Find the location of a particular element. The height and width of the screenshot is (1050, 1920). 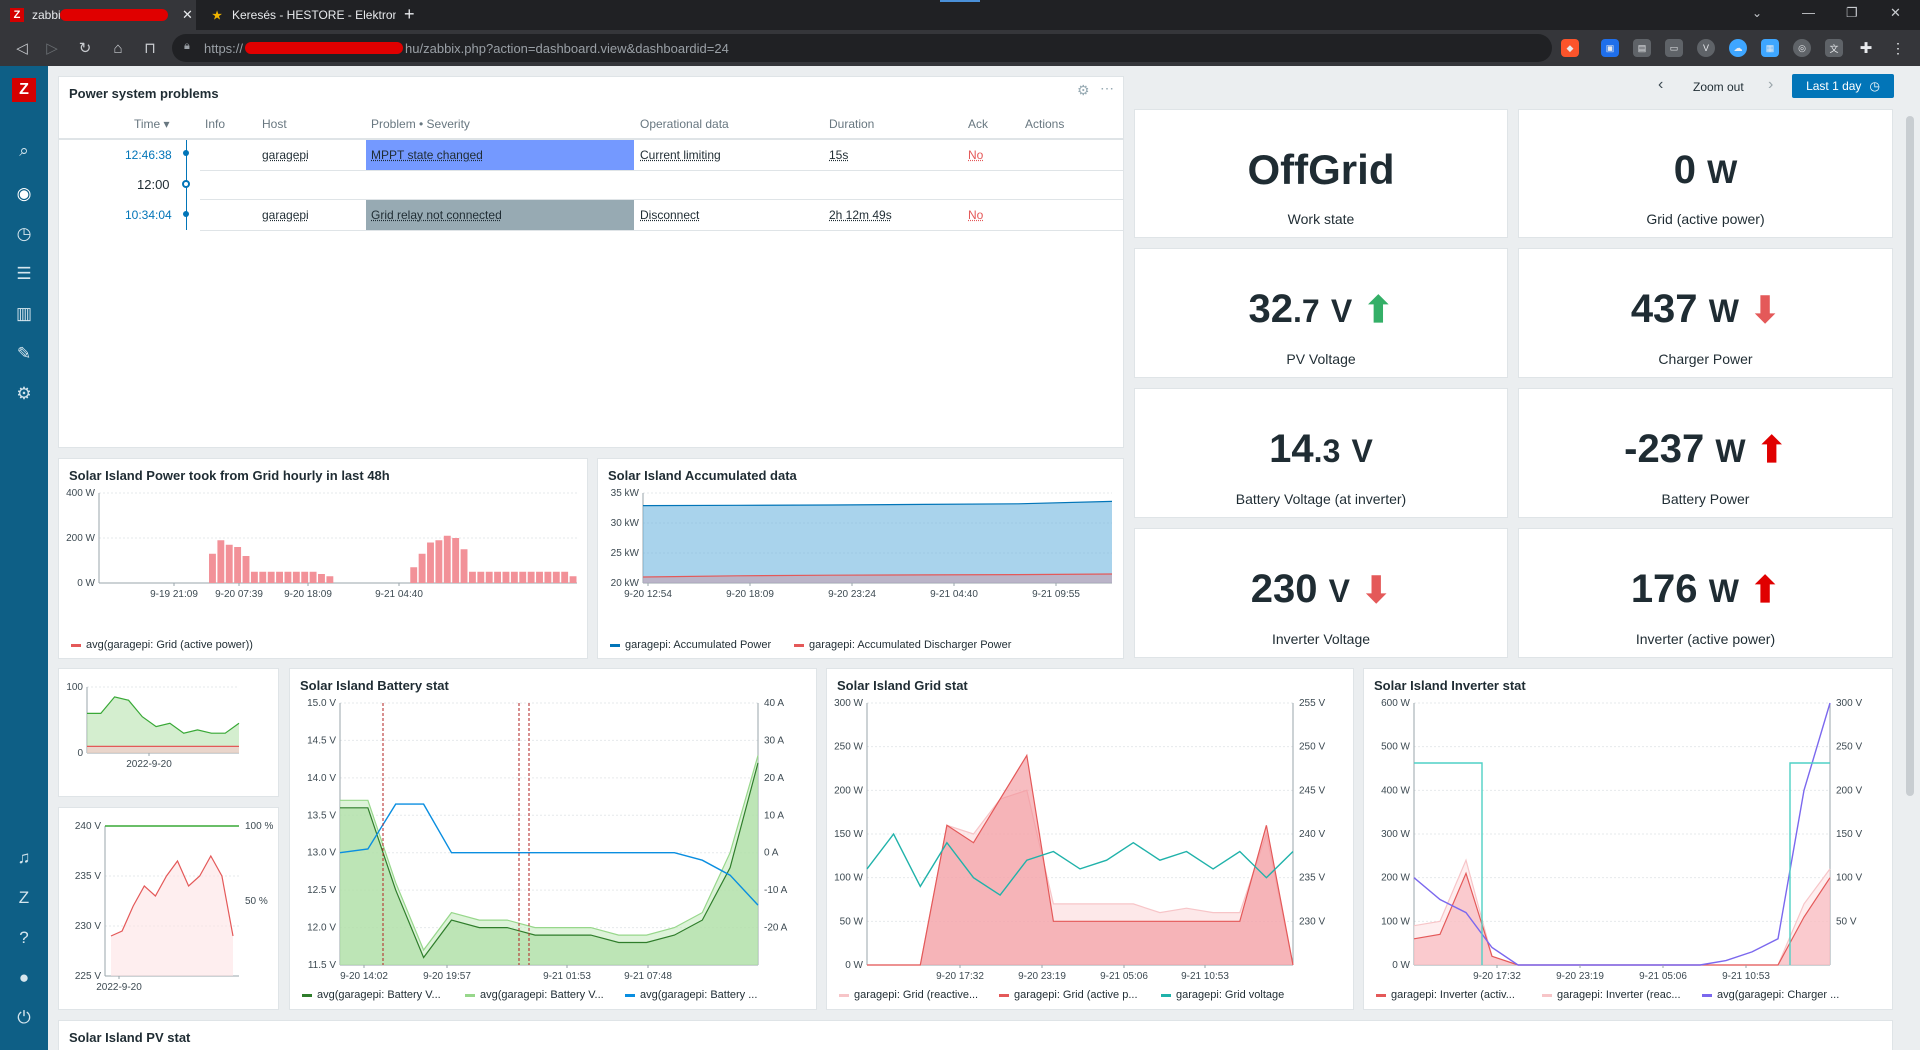

col-host: Host is located at coordinates (274, 124).